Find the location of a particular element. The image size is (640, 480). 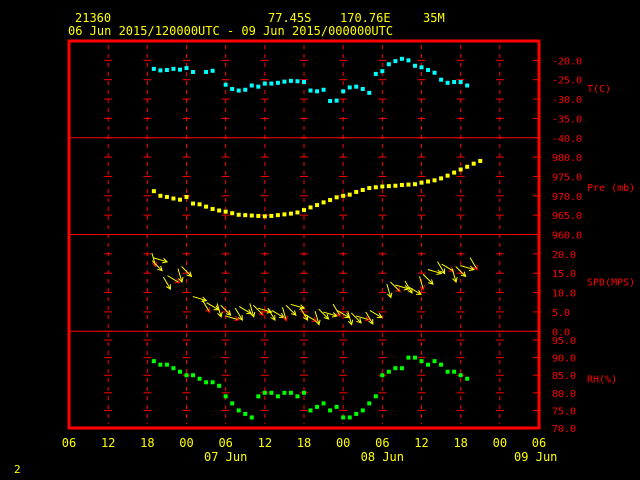

y-tick-label: 90.0 is located at coordinates (564, 359).